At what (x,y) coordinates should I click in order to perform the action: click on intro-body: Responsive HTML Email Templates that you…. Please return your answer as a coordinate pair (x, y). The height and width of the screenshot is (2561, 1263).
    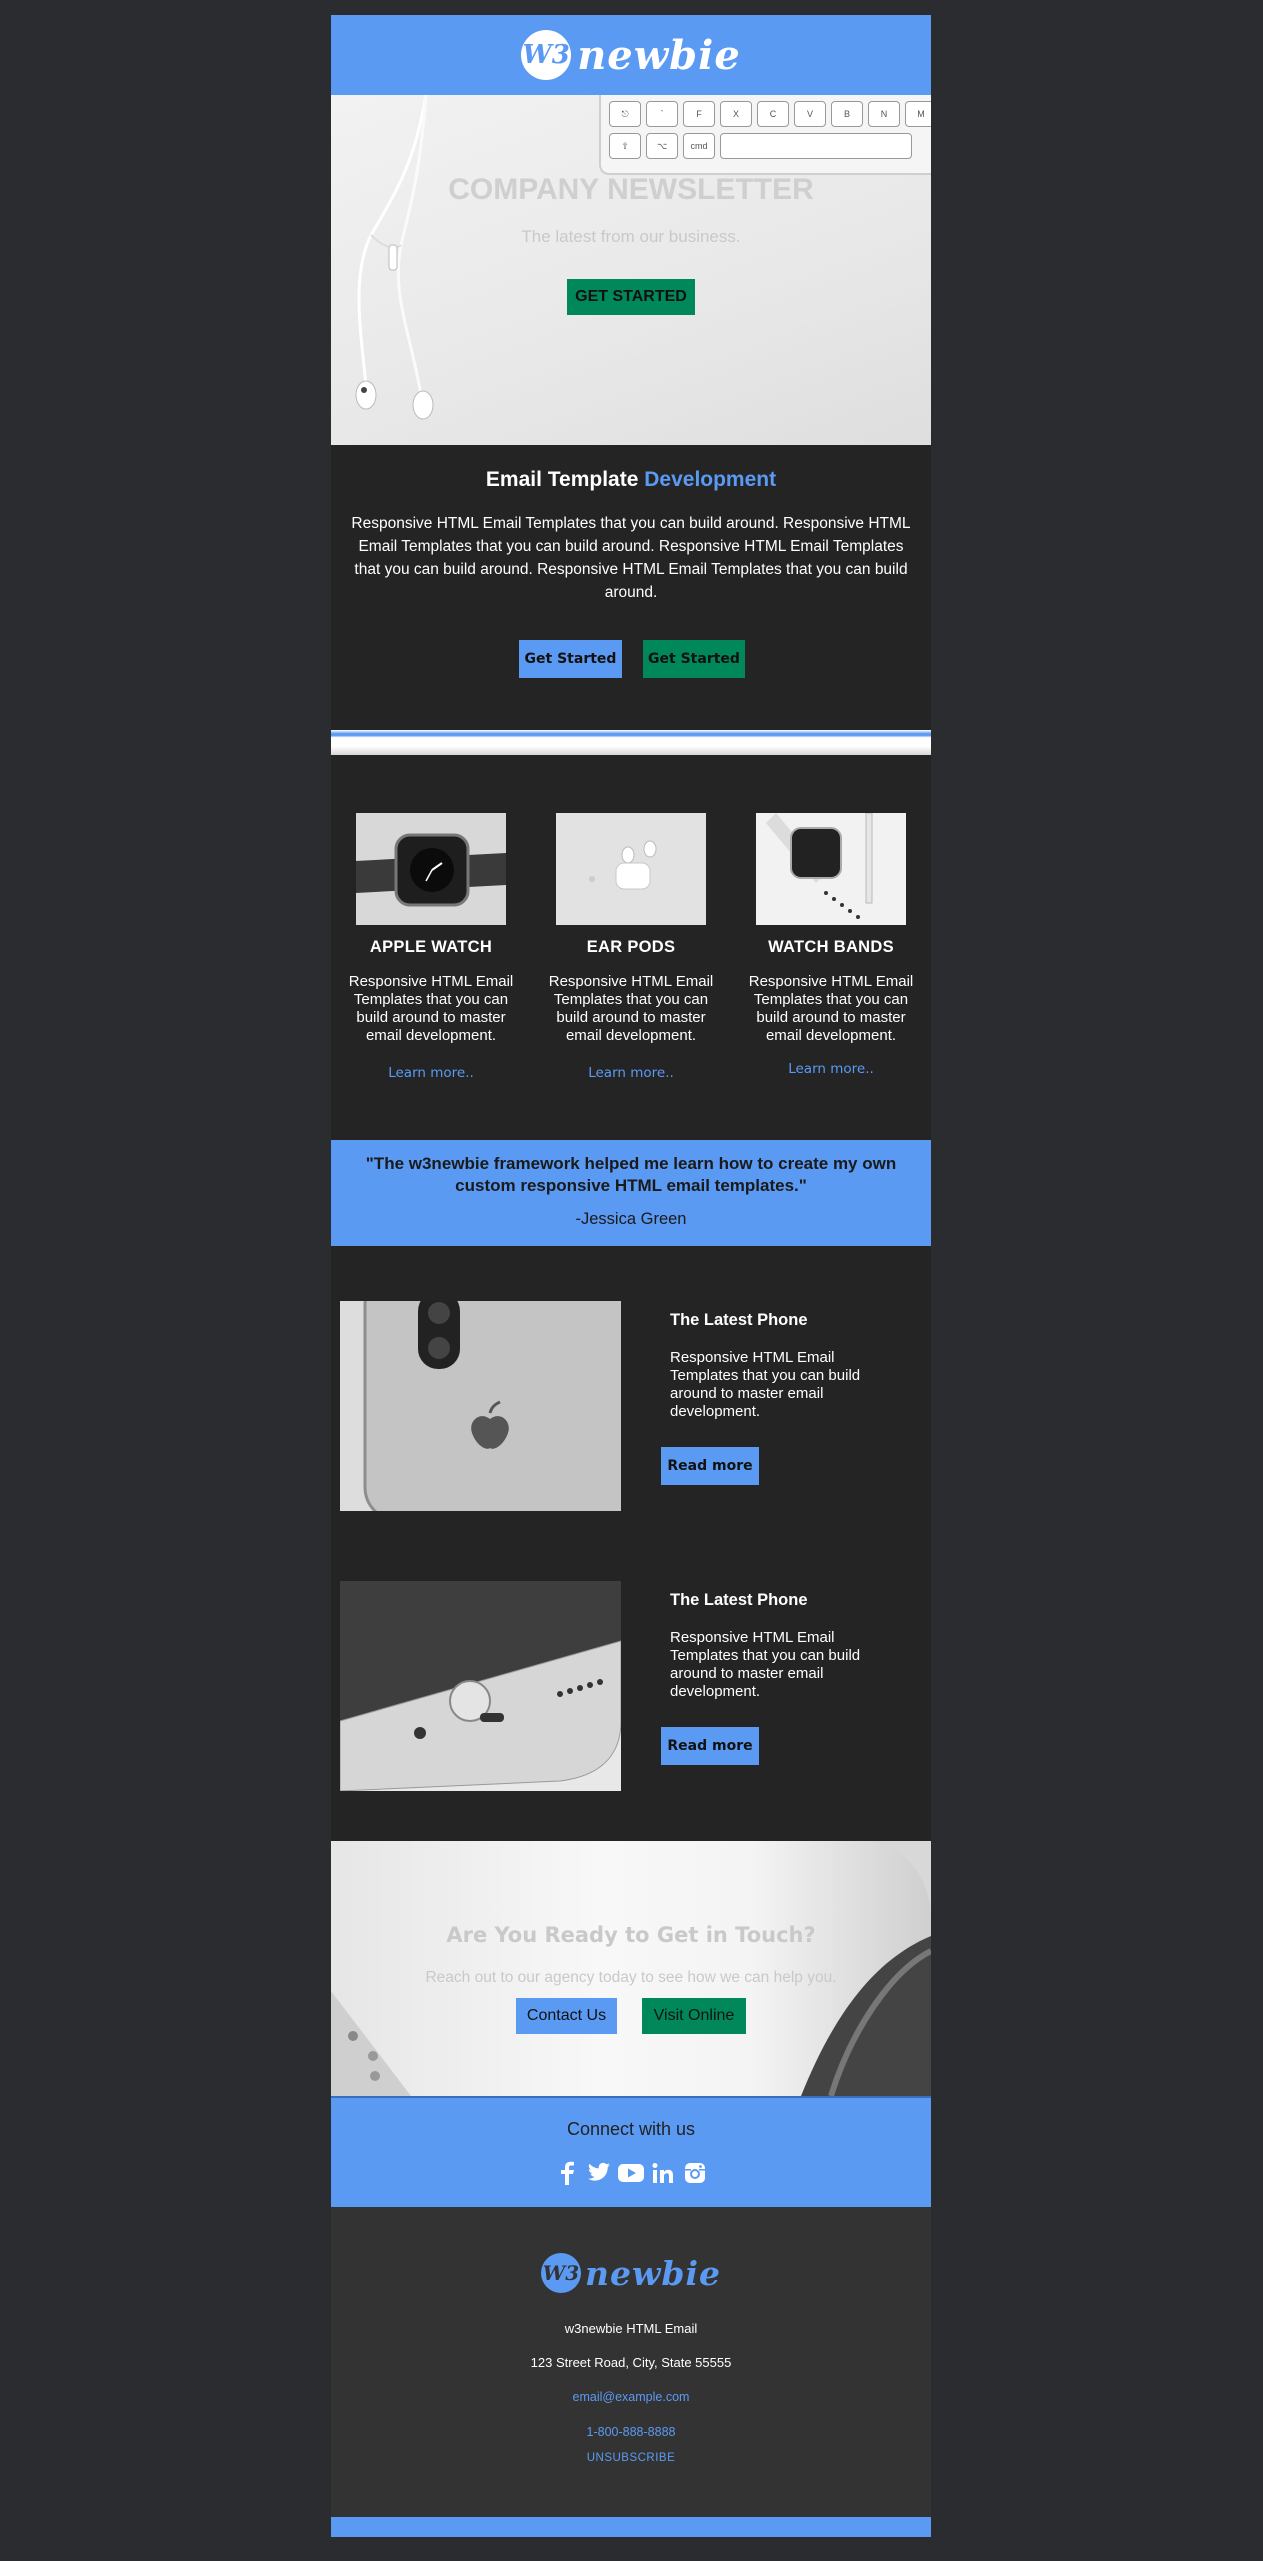
    Looking at the image, I should click on (631, 558).